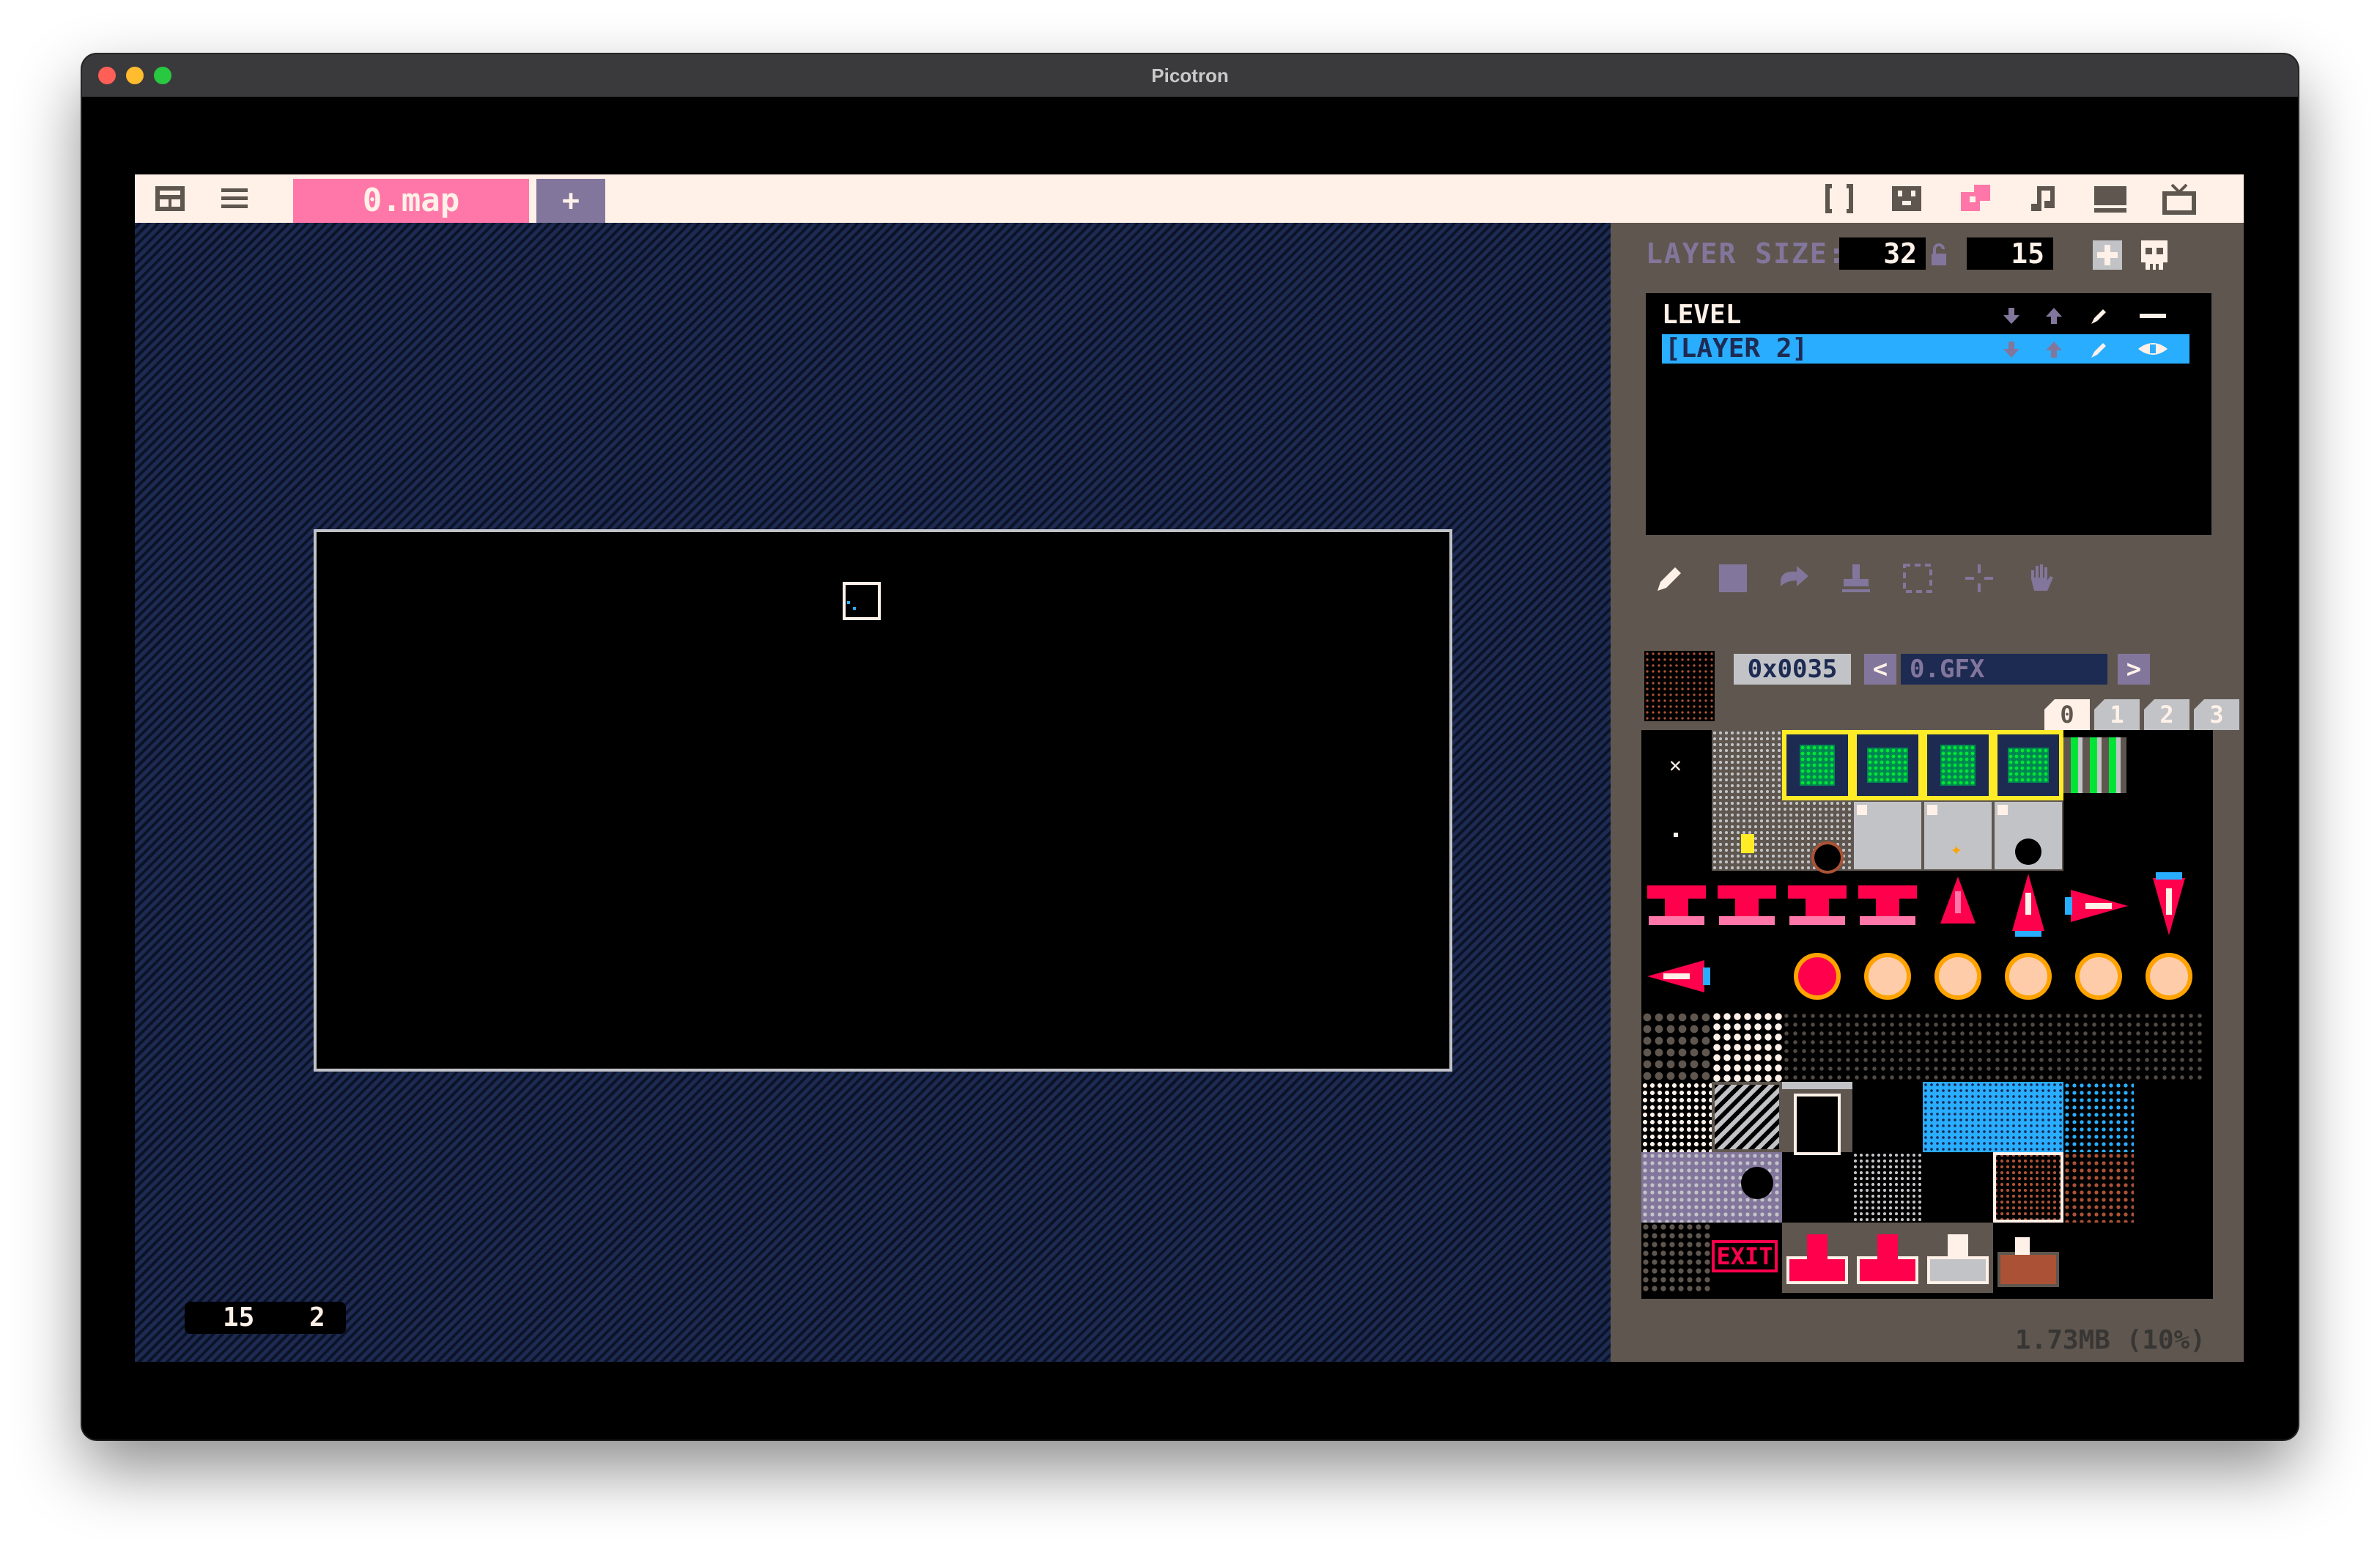 This screenshot has height=1548, width=2380. I want to click on sprite-bank-tab-0: 0, so click(2067, 714).